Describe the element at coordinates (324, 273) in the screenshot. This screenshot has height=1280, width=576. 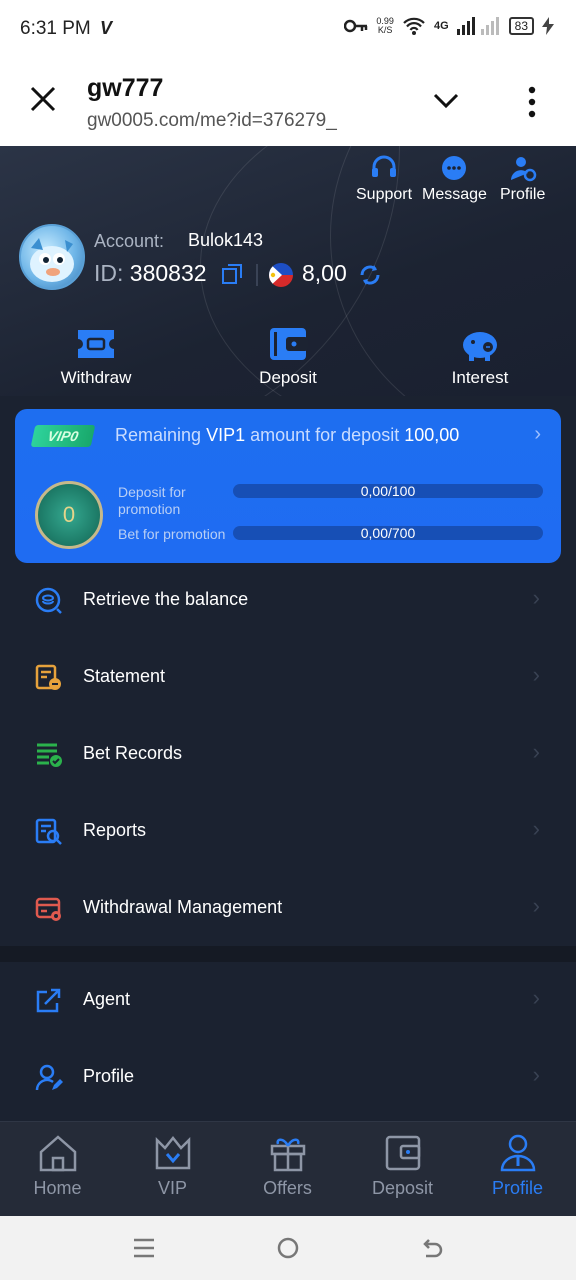
I see `balance-value: 8,00` at that location.